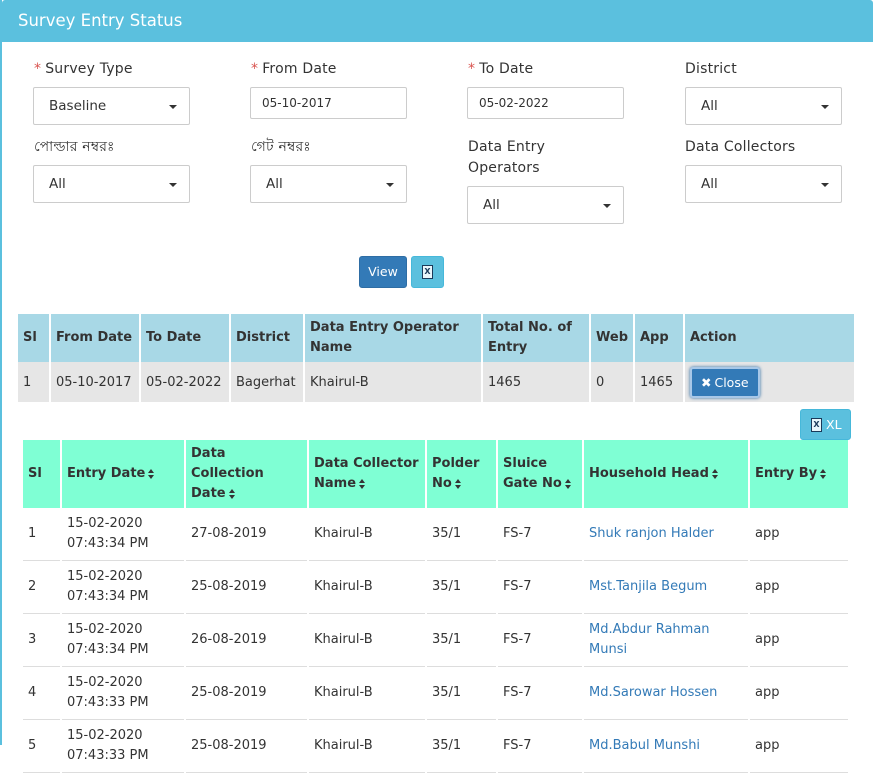 This screenshot has height=773, width=873. I want to click on xl-export-button: X XL, so click(825, 424).